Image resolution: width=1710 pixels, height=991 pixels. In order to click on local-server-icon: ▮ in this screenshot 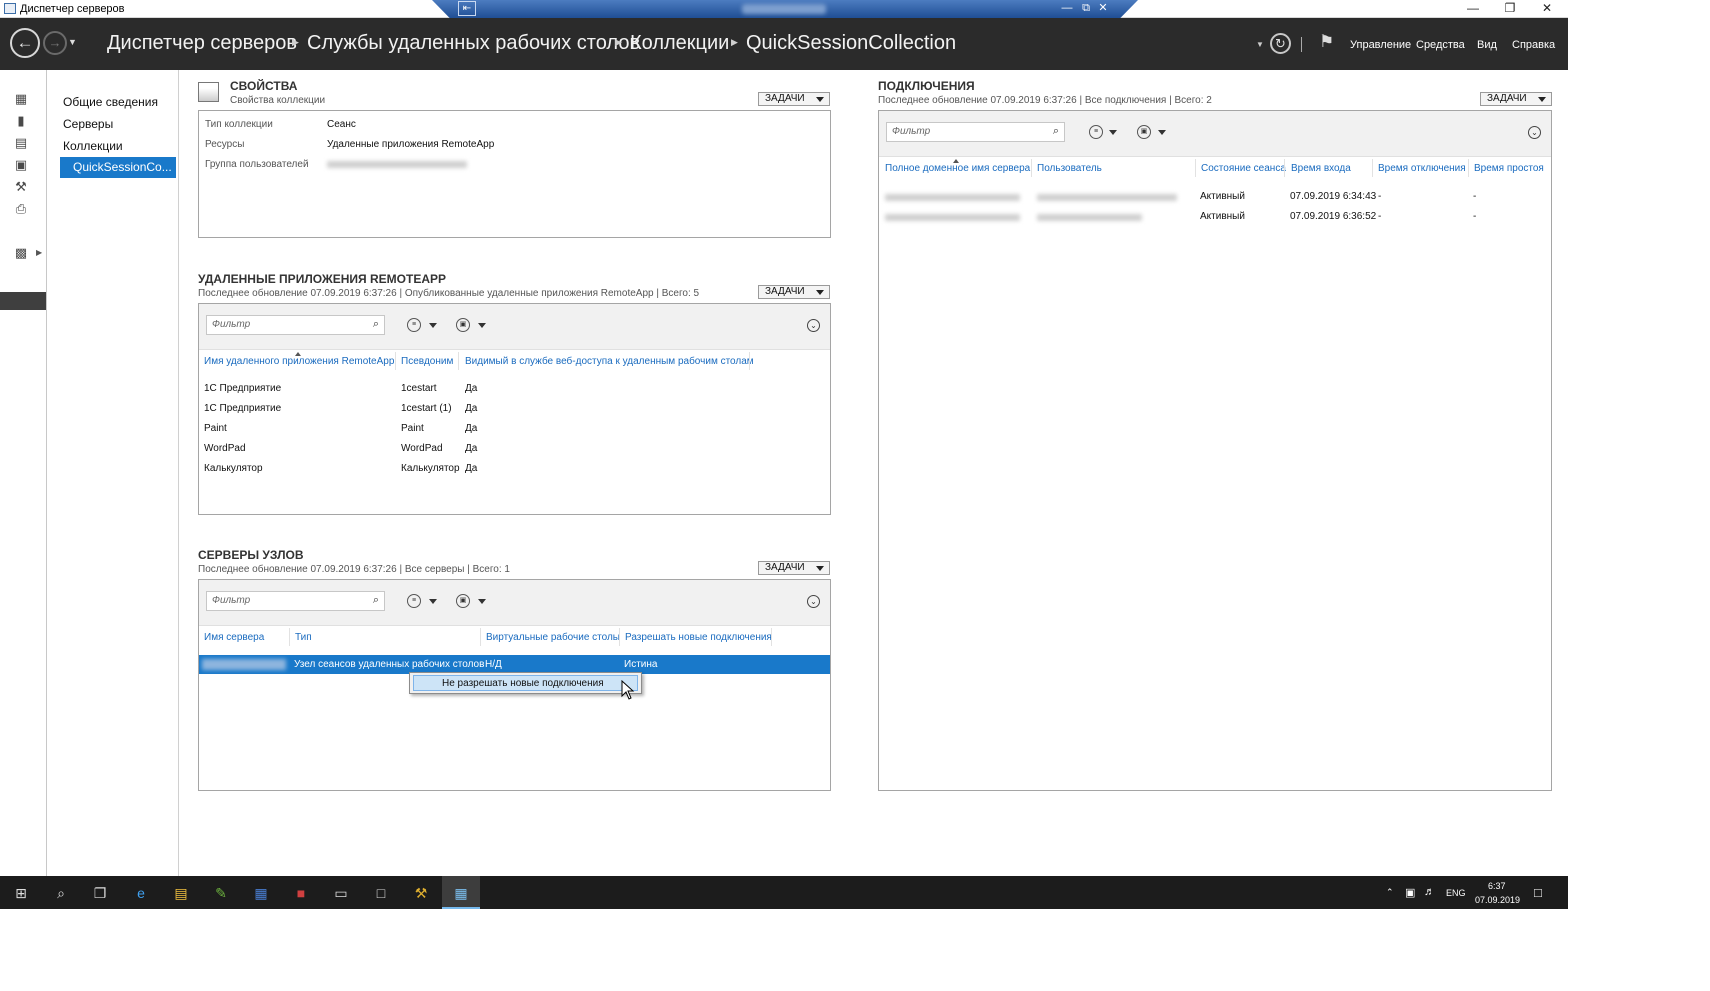, I will do `click(21, 121)`.